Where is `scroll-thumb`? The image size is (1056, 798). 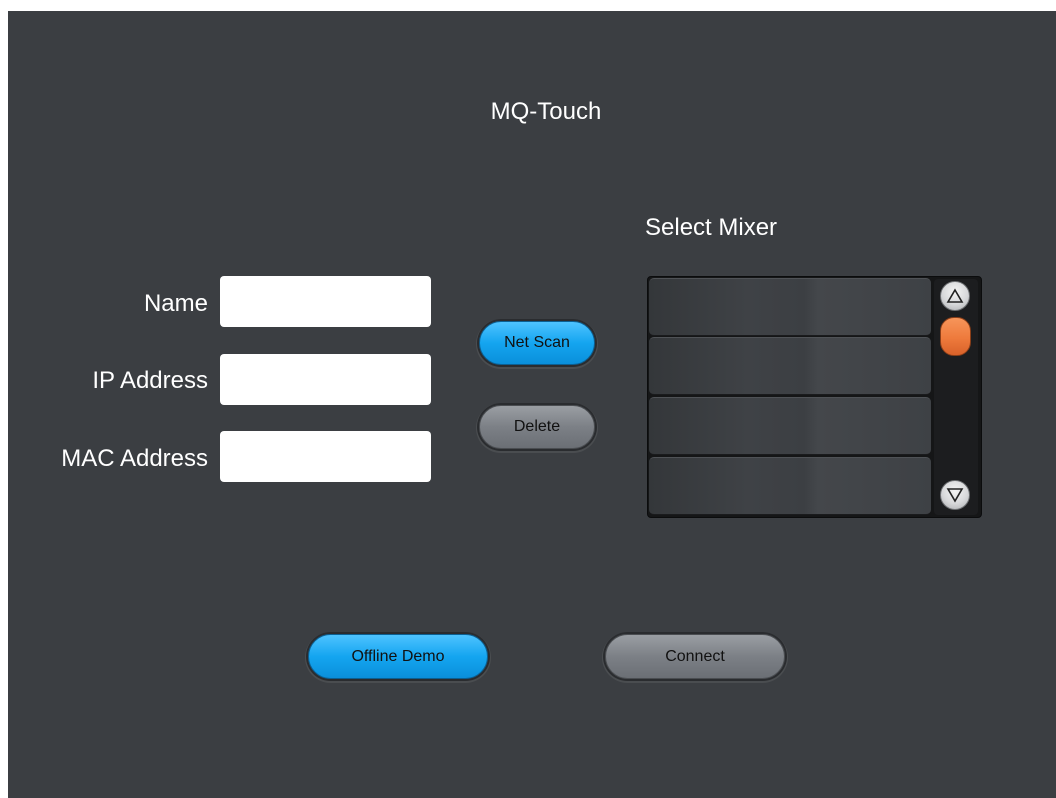
scroll-thumb is located at coordinates (955, 336).